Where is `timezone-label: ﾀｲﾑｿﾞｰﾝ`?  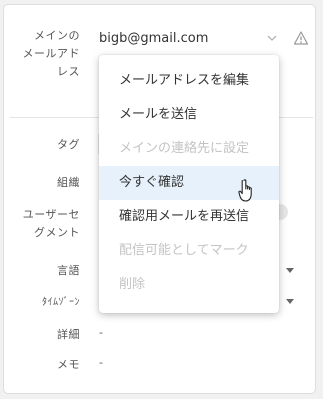 timezone-label: ﾀｲﾑｿﾞｰﾝ is located at coordinates (61, 302).